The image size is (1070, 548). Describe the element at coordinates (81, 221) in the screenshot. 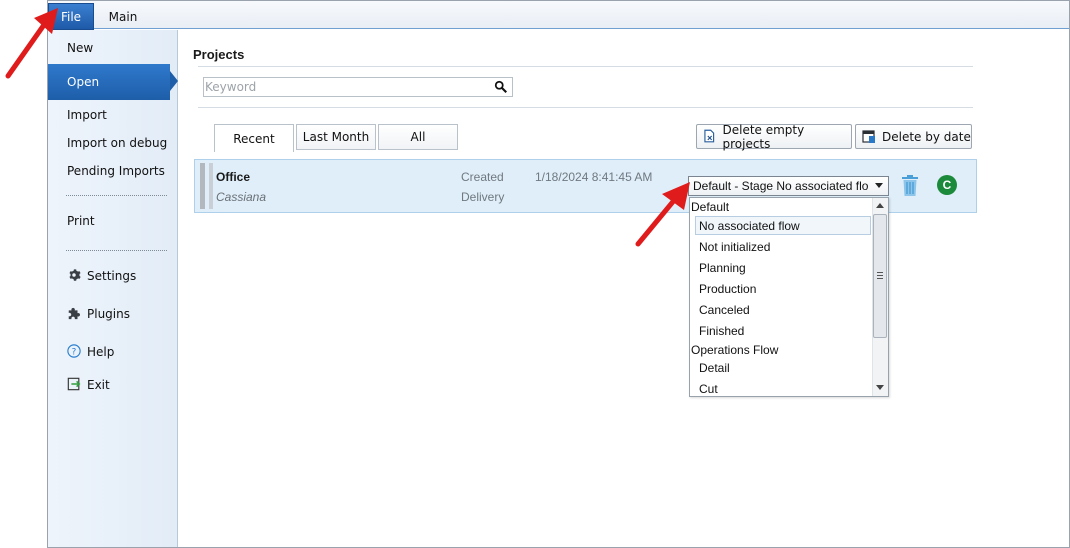

I see `sidebar-item-print: Print` at that location.